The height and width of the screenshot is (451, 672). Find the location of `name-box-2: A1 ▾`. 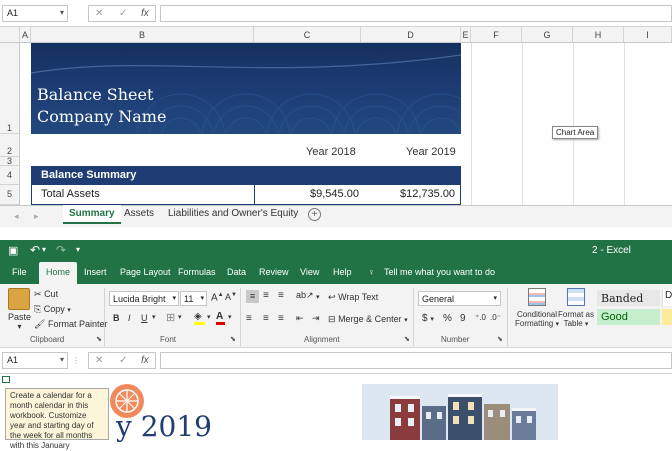

name-box-2: A1 ▾ is located at coordinates (35, 360).